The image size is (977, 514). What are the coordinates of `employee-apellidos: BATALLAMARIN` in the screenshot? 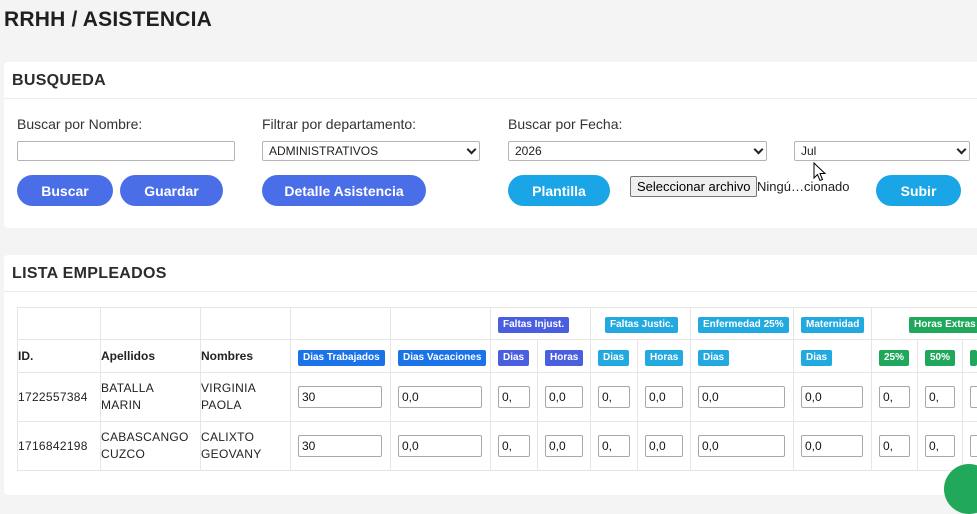 It's located at (151, 397).